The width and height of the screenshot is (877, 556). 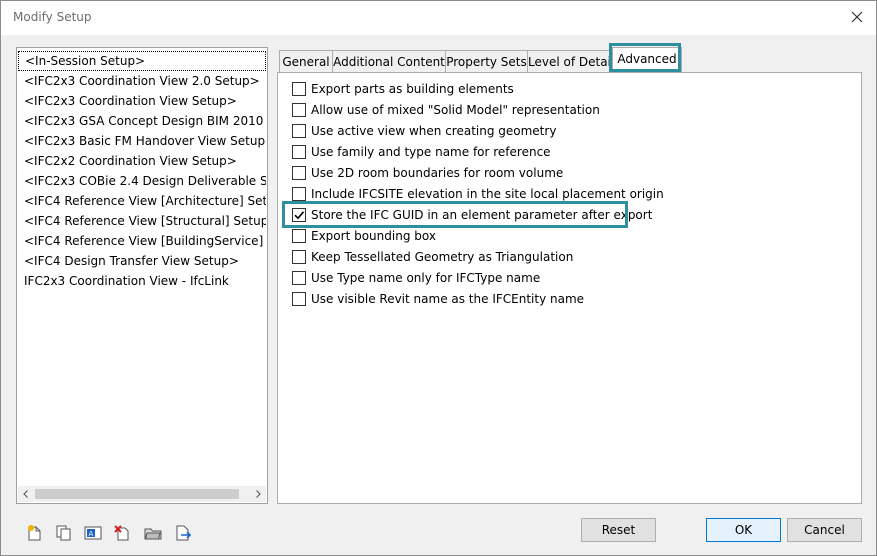 I want to click on reset-button: Reset, so click(x=618, y=530).